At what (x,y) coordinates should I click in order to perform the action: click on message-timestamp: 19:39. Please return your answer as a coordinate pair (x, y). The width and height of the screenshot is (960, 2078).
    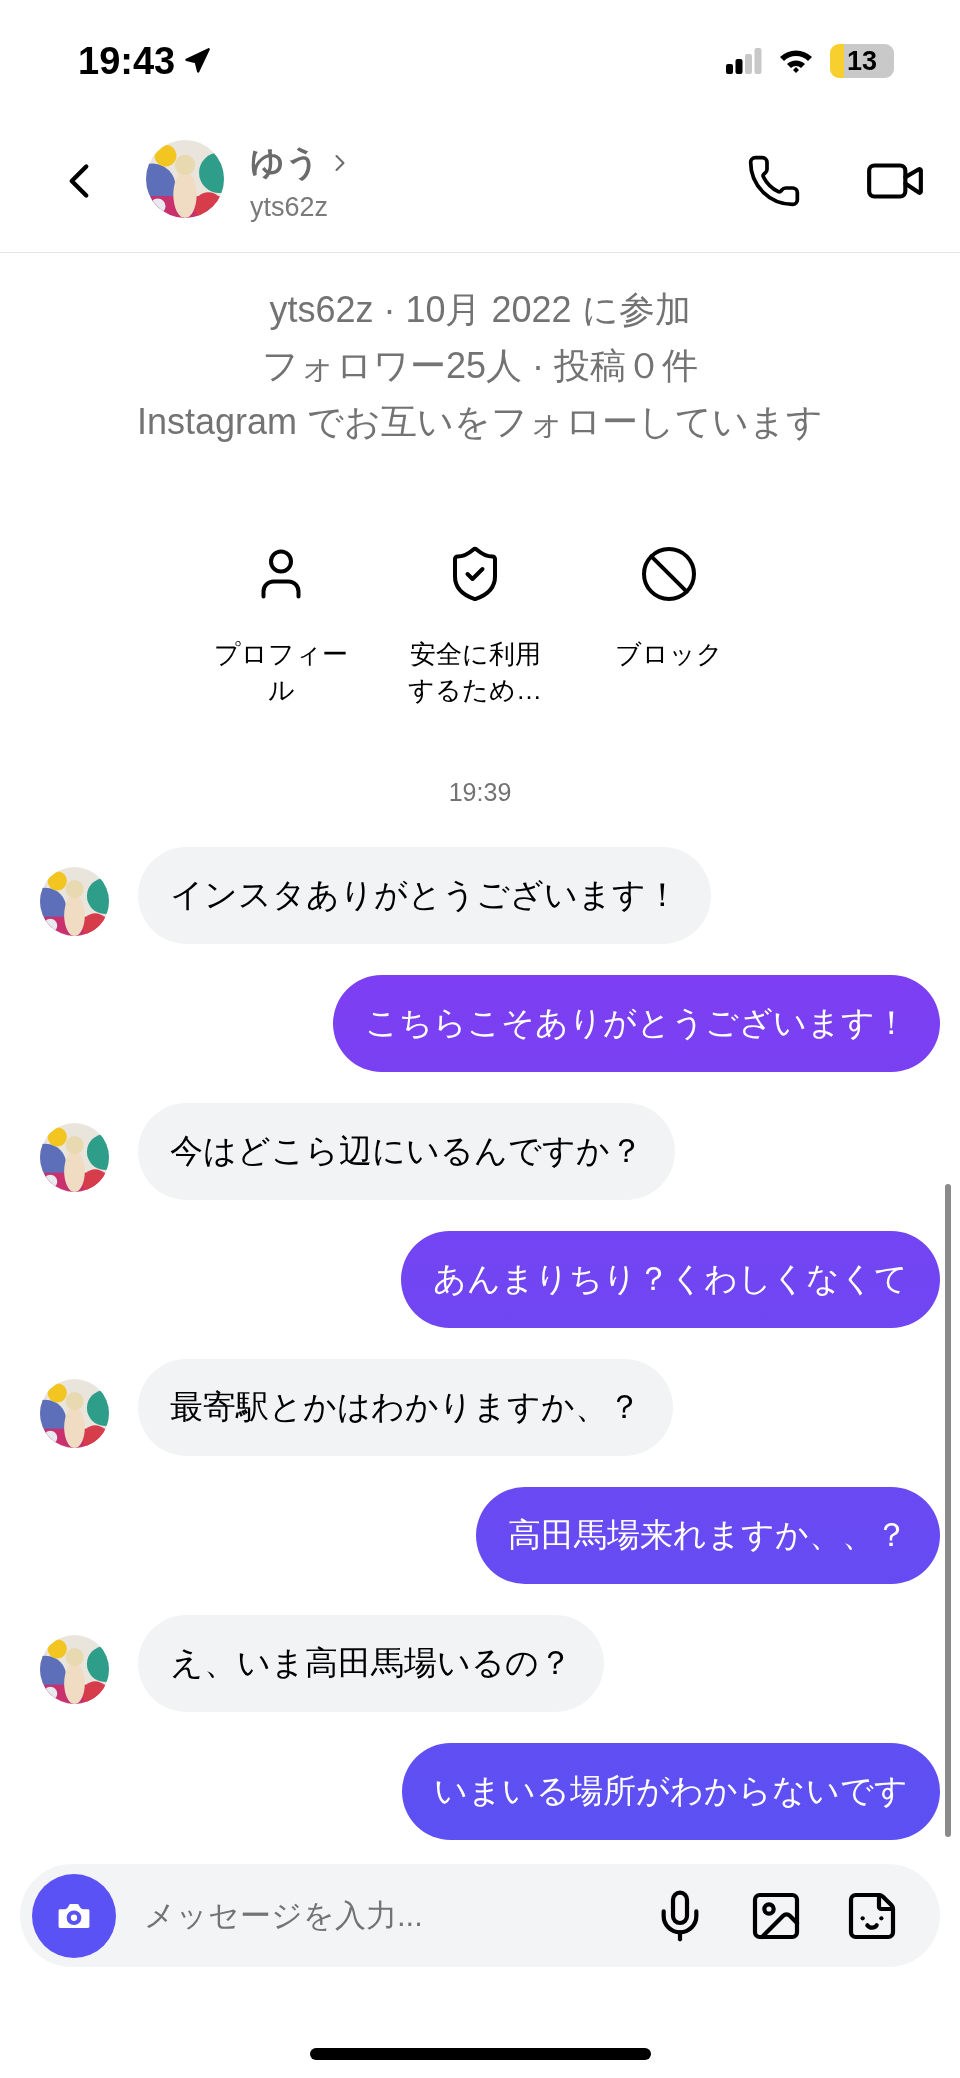
    Looking at the image, I should click on (480, 792).